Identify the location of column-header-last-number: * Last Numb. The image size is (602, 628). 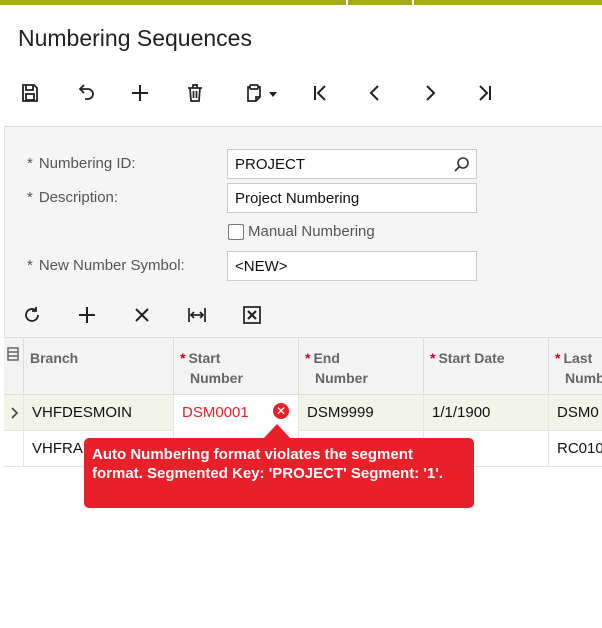
(575, 366).